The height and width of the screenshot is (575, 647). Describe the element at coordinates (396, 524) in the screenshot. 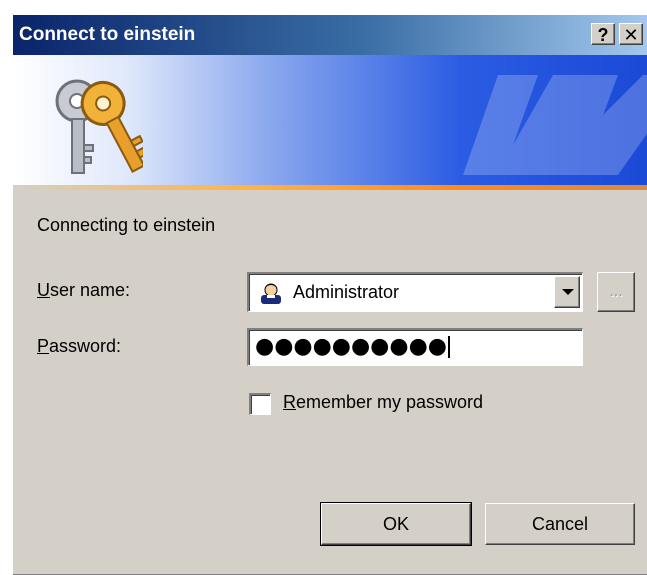

I see `ok-button: OK` at that location.